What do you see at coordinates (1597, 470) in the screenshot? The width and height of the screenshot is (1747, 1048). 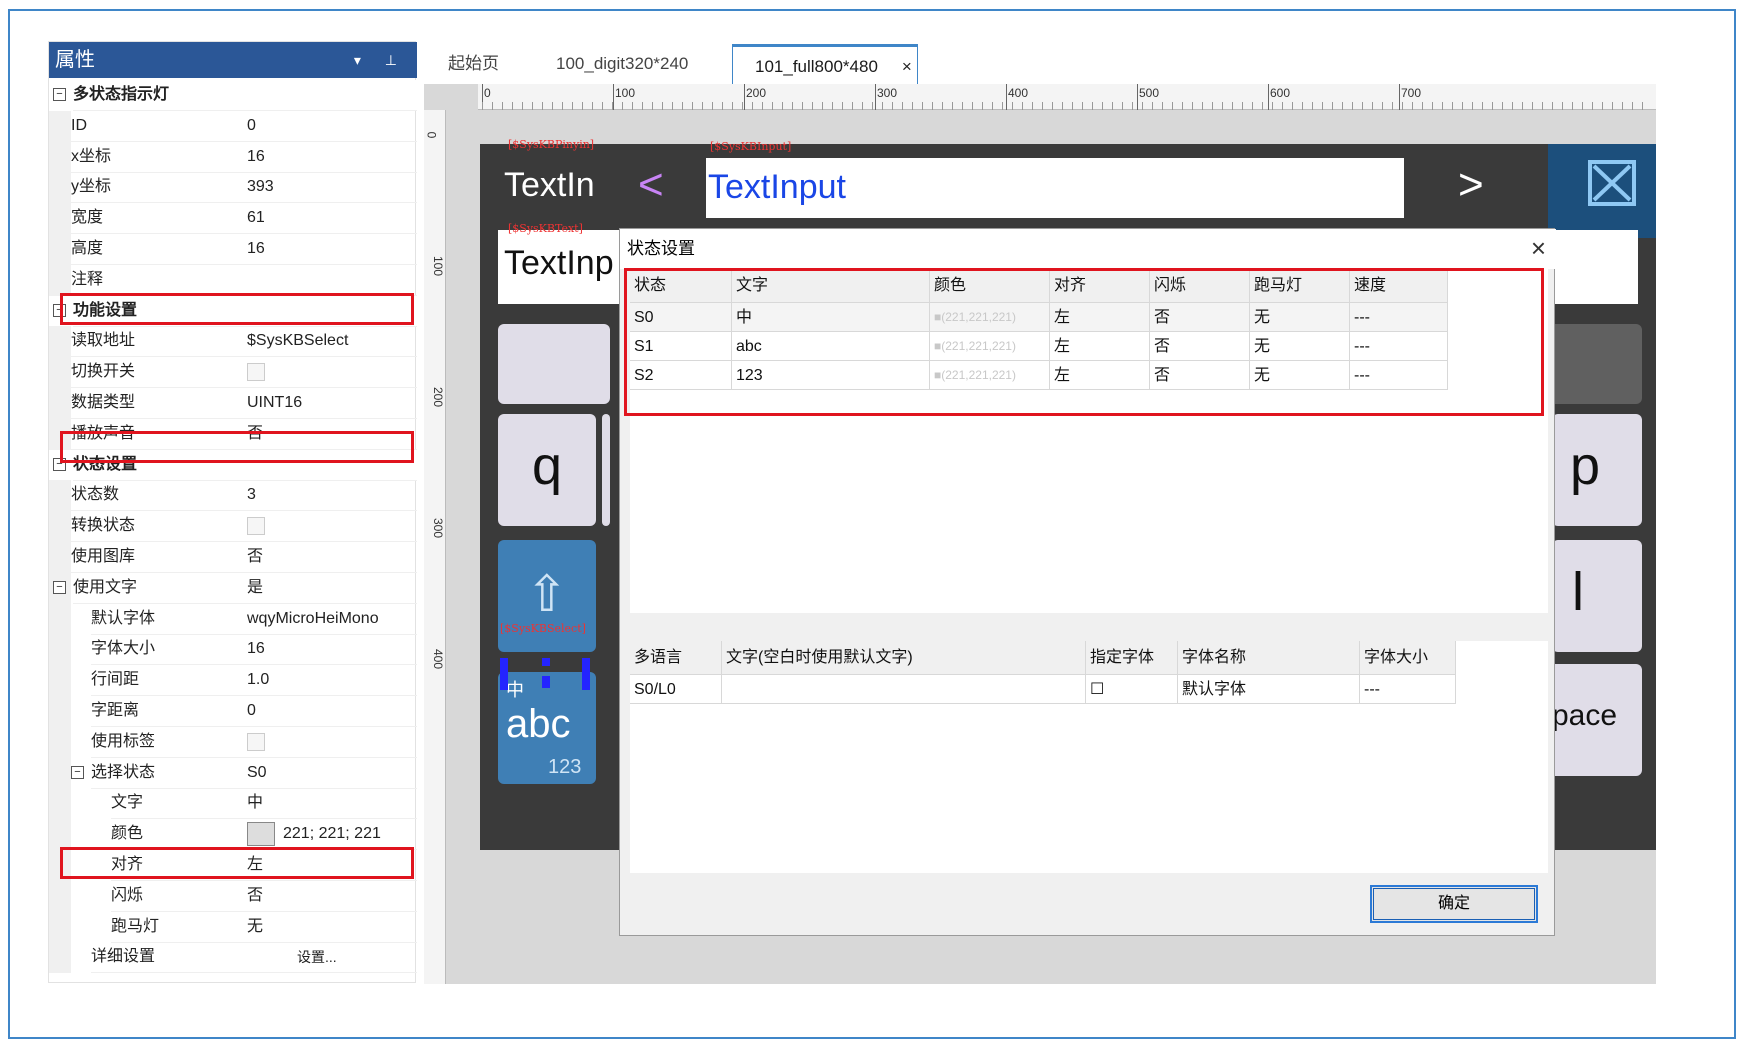 I see `key-p: p` at bounding box center [1597, 470].